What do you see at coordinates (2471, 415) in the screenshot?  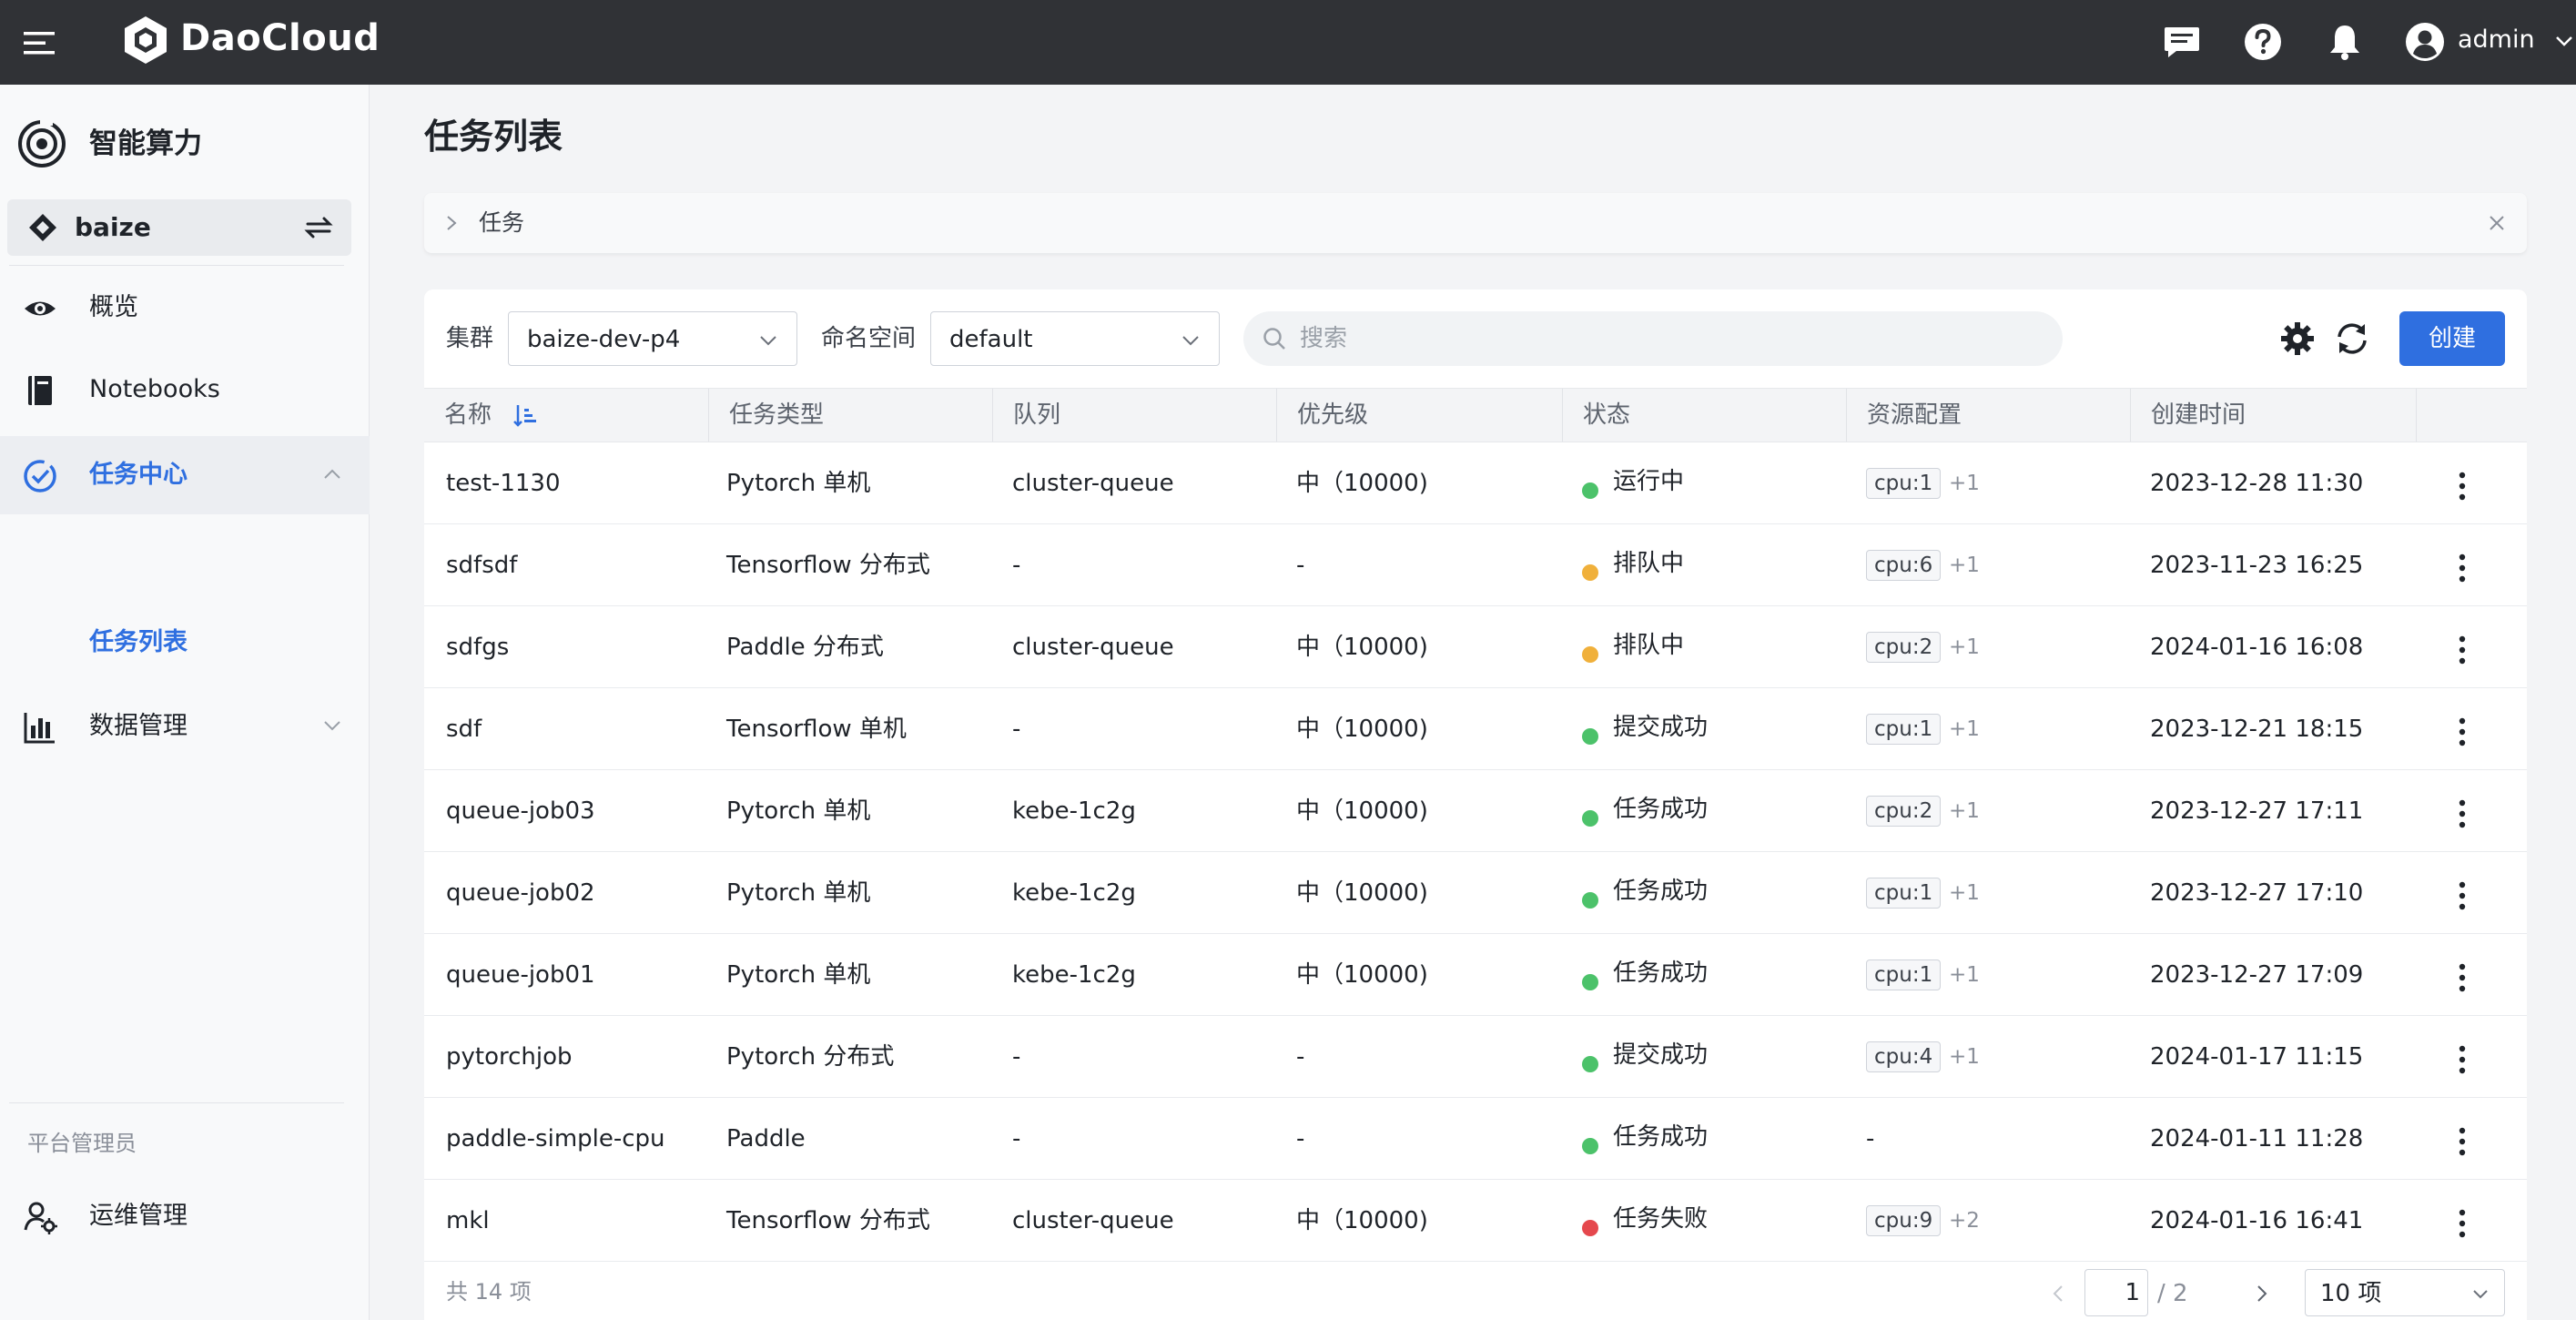 I see `column-header-actions` at bounding box center [2471, 415].